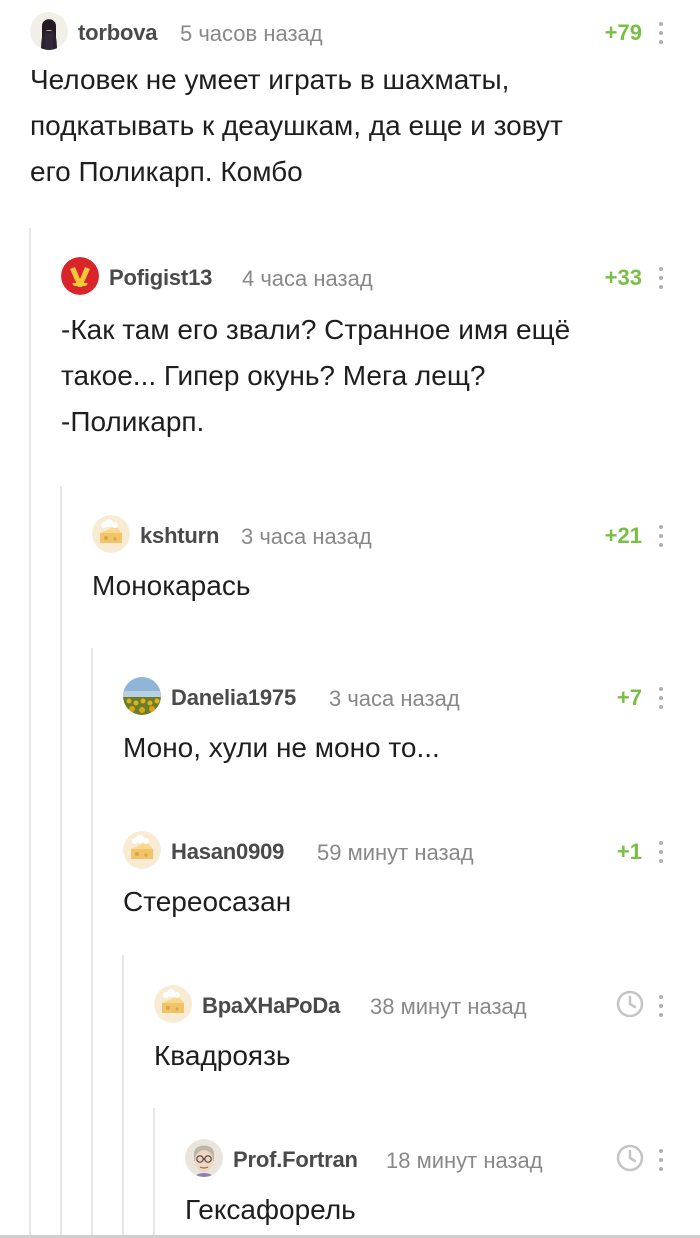 This screenshot has width=700, height=1238. What do you see at coordinates (623, 277) in the screenshot?
I see `comment-rating: +33` at bounding box center [623, 277].